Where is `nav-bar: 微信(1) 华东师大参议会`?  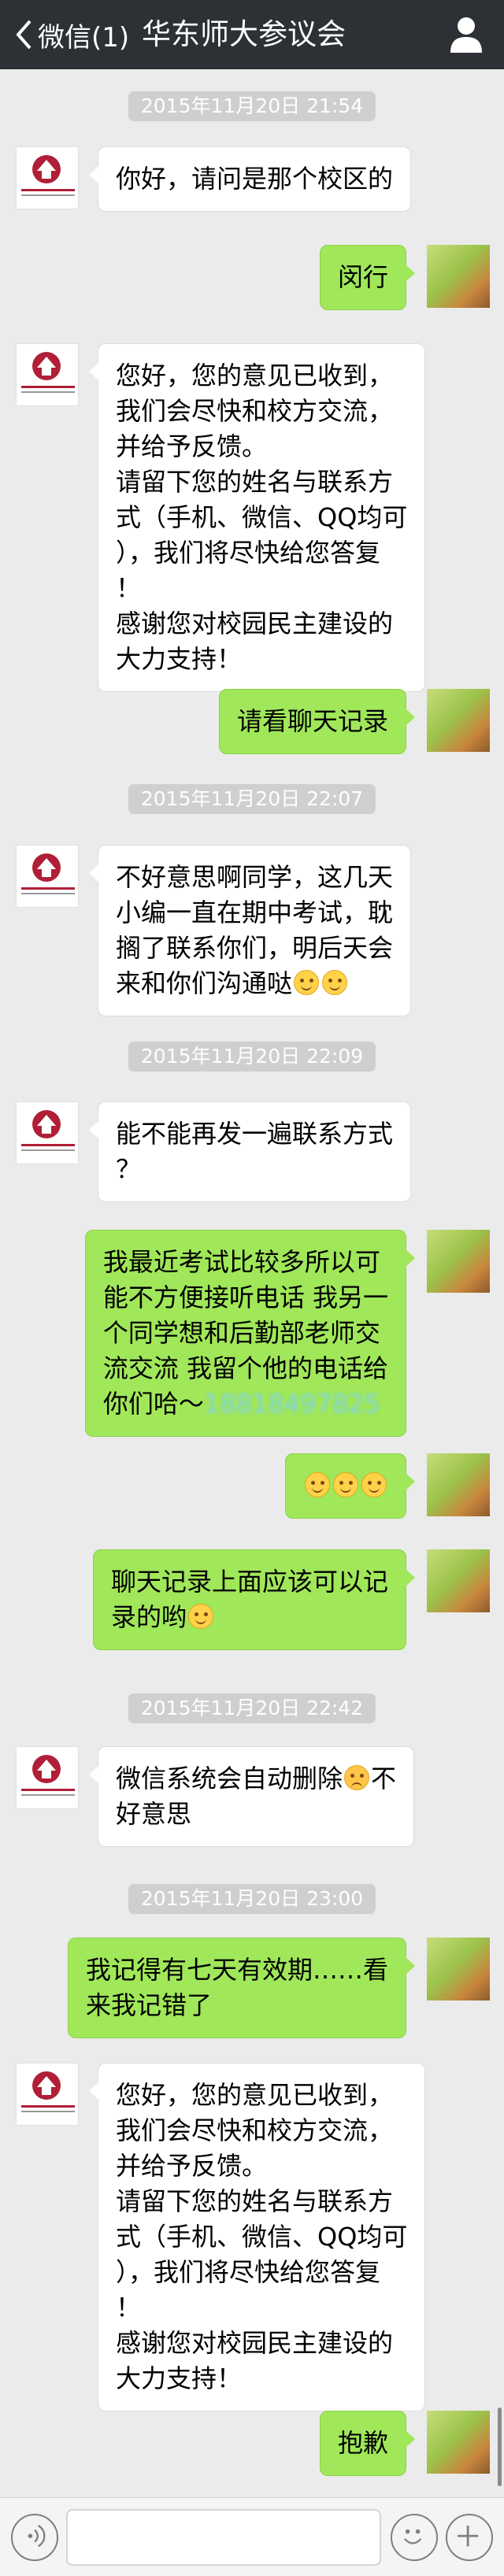 nav-bar: 微信(1) 华东师大参议会 is located at coordinates (252, 34).